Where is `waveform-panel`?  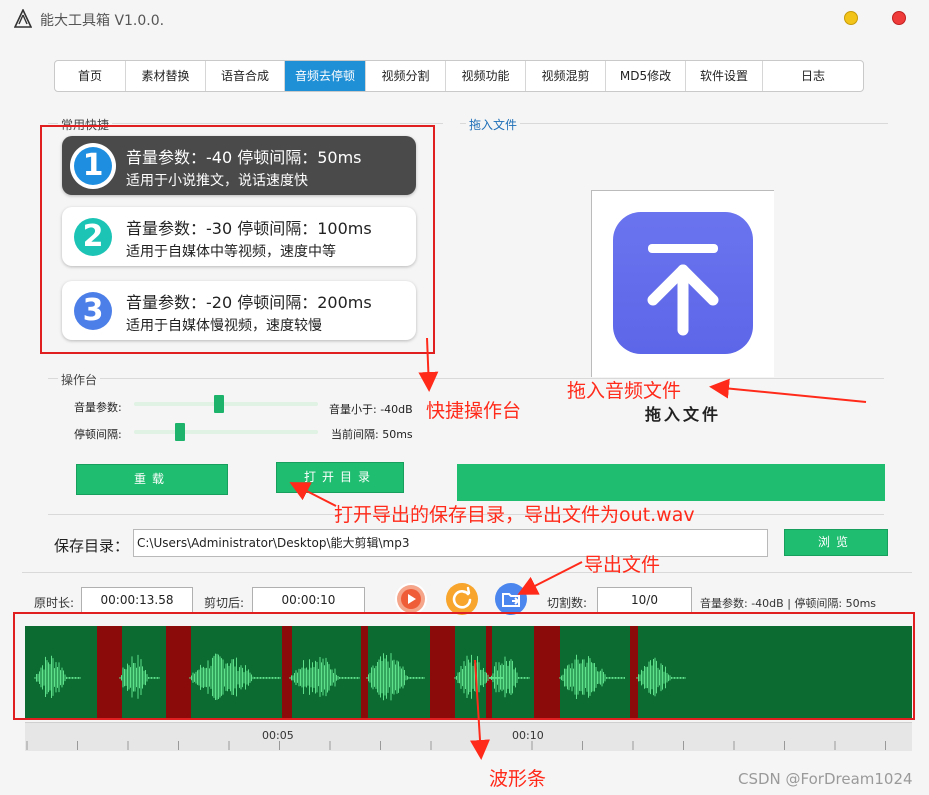
waveform-panel is located at coordinates (468, 672).